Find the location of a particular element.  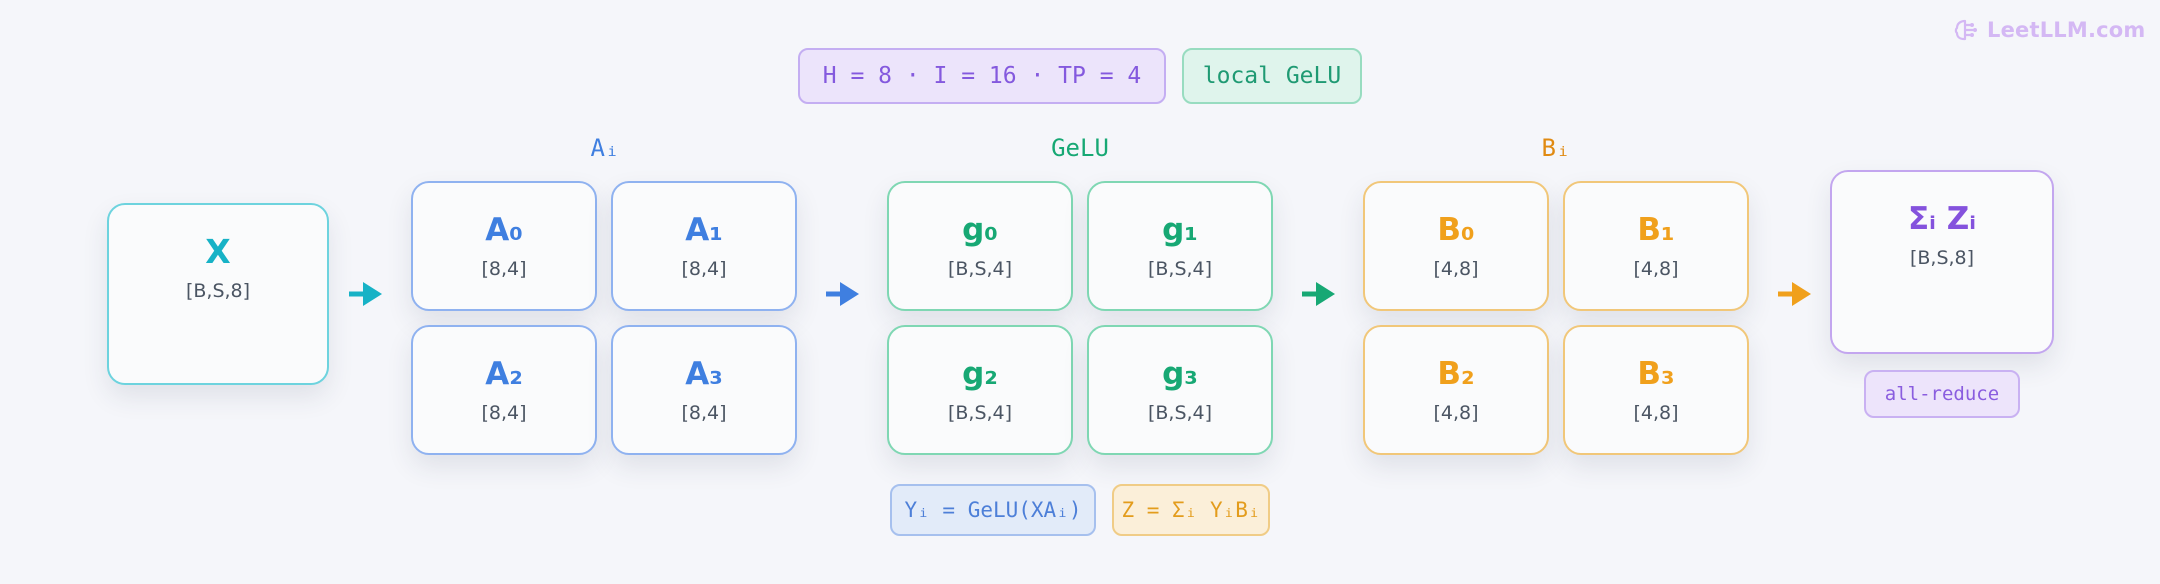

brand-text: LeetLLM.com is located at coordinates (2066, 30).